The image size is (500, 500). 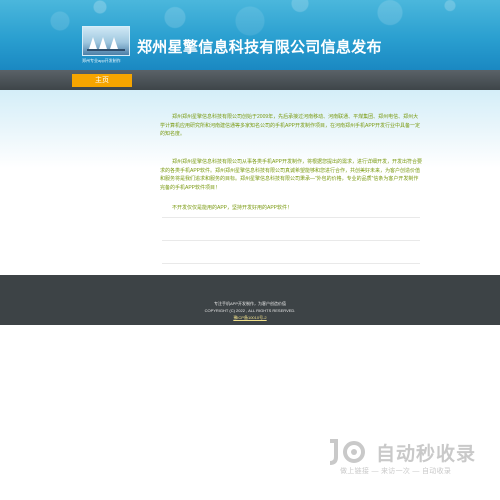 What do you see at coordinates (250, 318) in the screenshot?
I see `footer-icp-link: 豫ICP备10010号-2` at bounding box center [250, 318].